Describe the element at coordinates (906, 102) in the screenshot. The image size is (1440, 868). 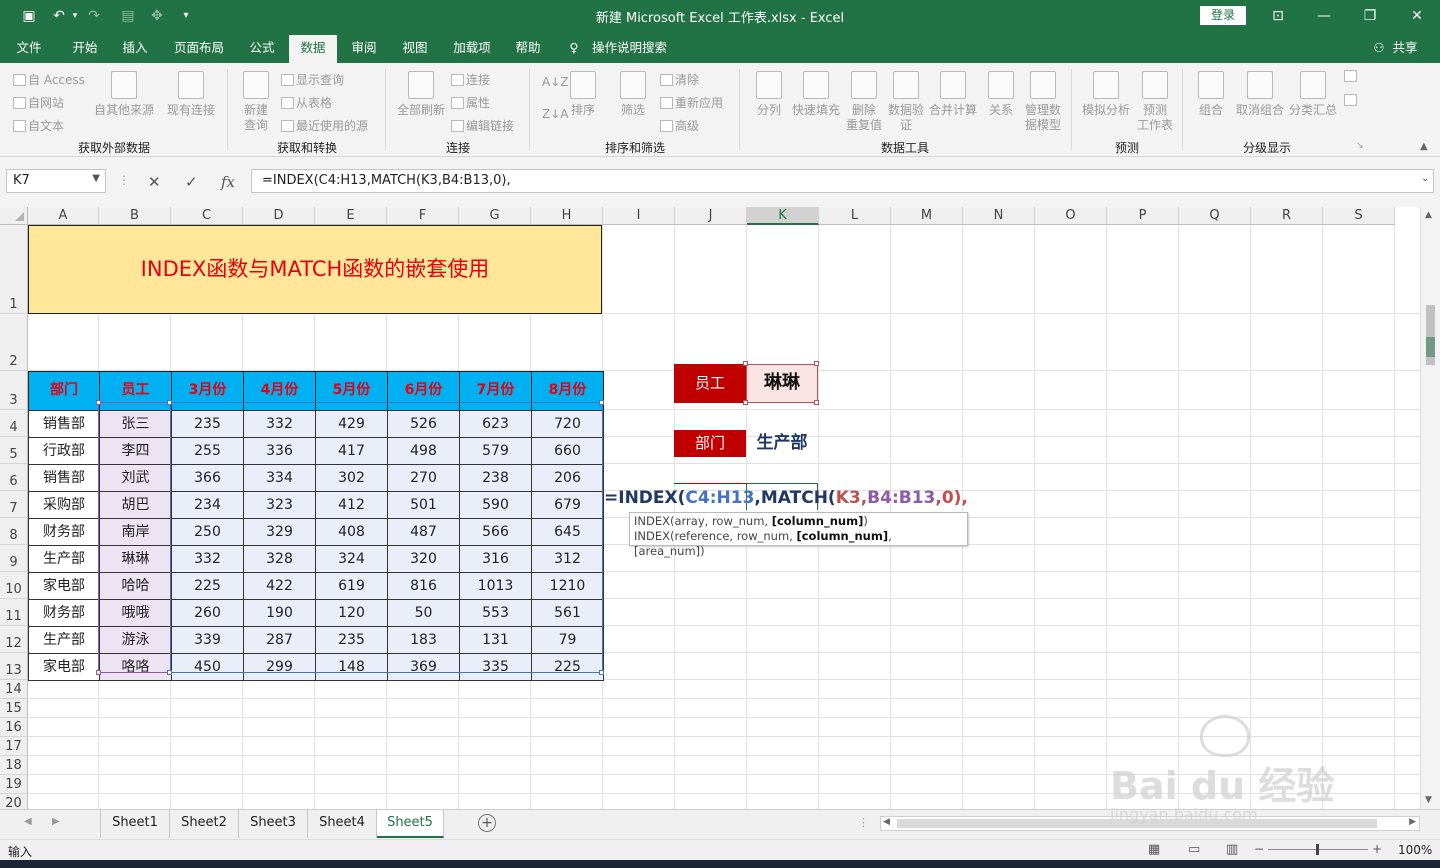
I see `data-validation-button: 数据验证` at that location.